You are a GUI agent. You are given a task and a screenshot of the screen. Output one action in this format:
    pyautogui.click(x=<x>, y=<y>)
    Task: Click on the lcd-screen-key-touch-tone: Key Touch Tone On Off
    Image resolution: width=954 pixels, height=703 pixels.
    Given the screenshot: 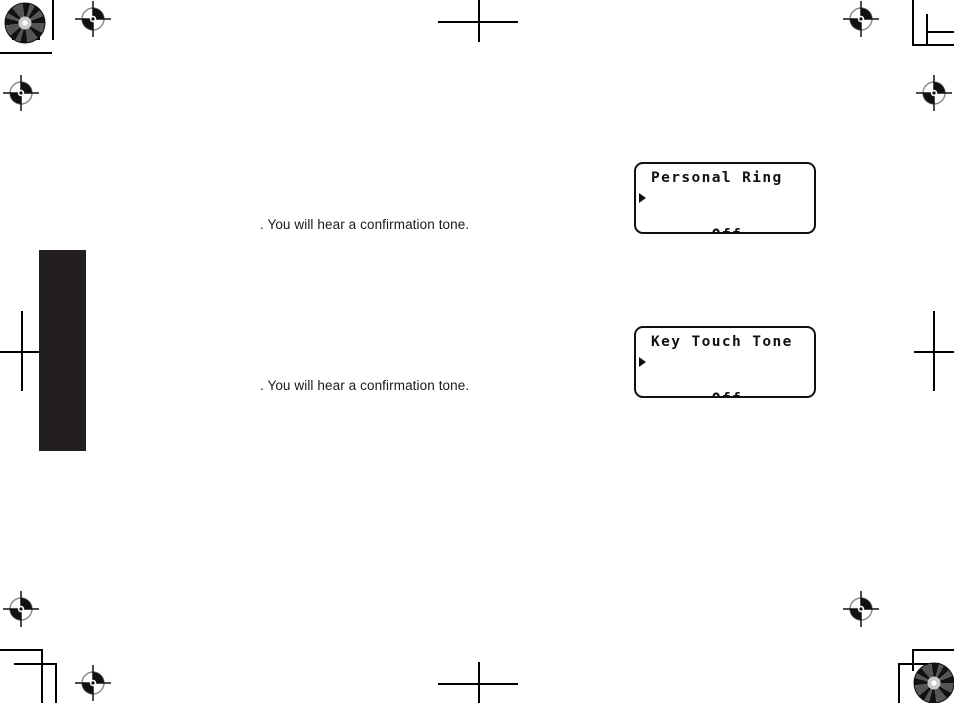 What is the action you would take?
    pyautogui.click(x=725, y=362)
    